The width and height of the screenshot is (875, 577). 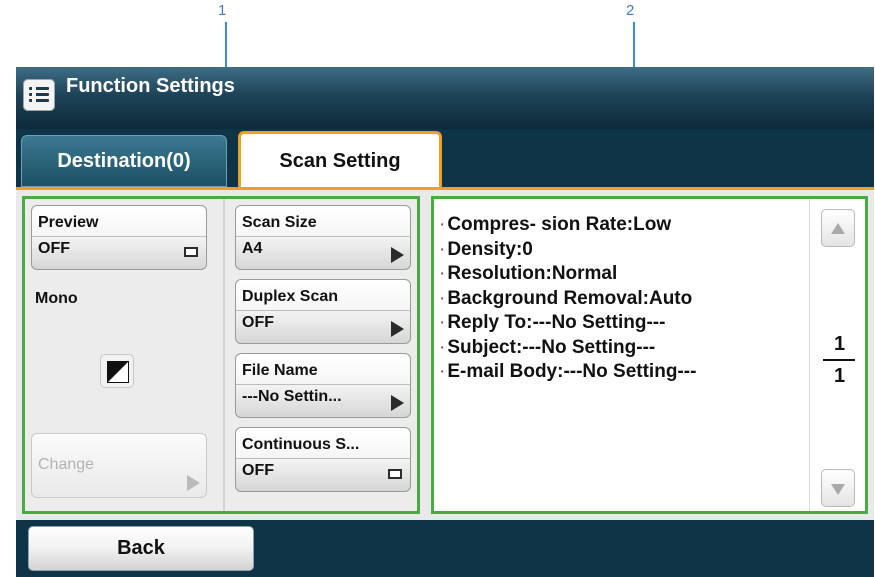 I want to click on triangle-down-icon, so click(x=838, y=489).